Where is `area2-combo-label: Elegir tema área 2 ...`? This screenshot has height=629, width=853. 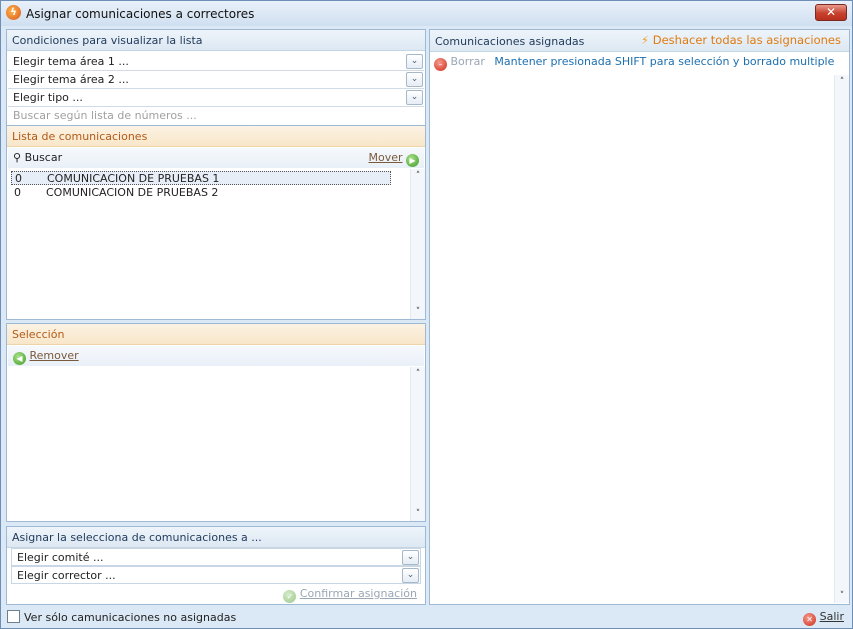
area2-combo-label: Elegir tema área 2 ... is located at coordinates (71, 79).